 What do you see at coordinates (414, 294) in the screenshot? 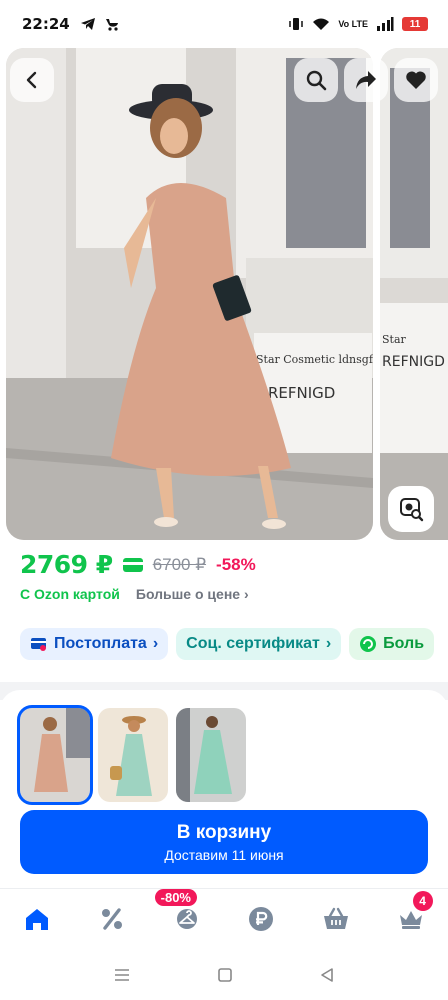
I see `product-photo-next: Star REFNIGD` at bounding box center [414, 294].